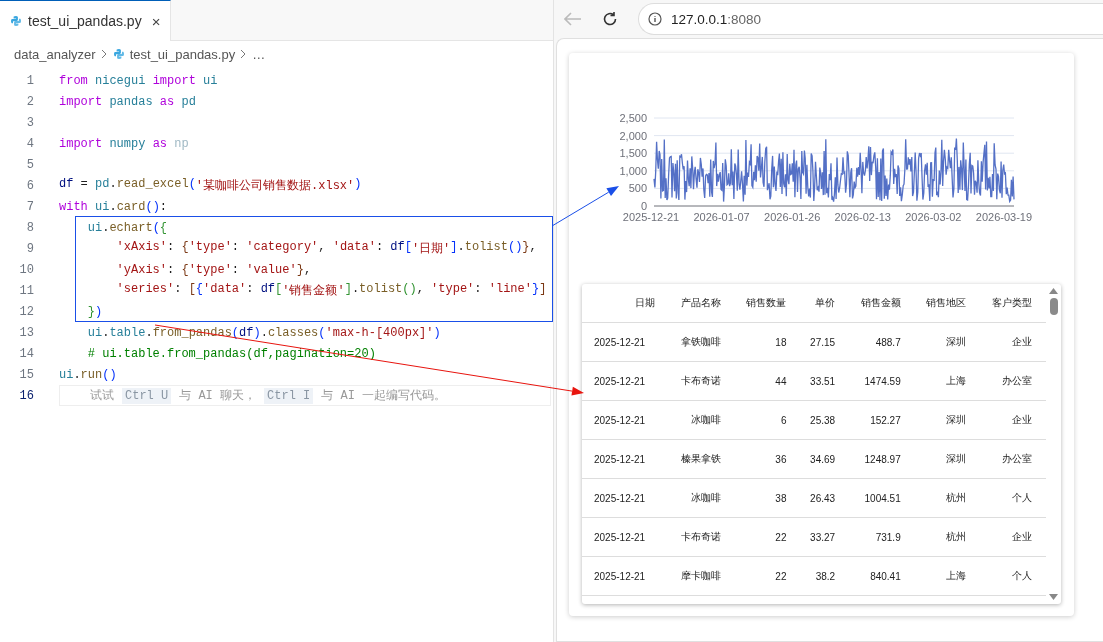 The height and width of the screenshot is (642, 1103). What do you see at coordinates (767, 381) in the screenshot?
I see `table-cell: 44` at bounding box center [767, 381].